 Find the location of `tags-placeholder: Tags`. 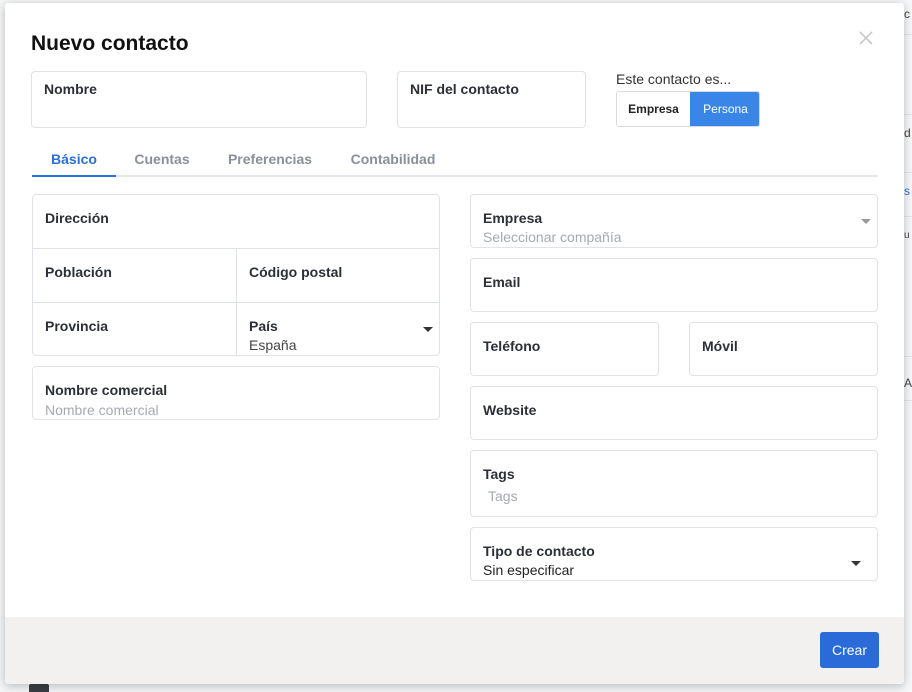

tags-placeholder: Tags is located at coordinates (503, 496).